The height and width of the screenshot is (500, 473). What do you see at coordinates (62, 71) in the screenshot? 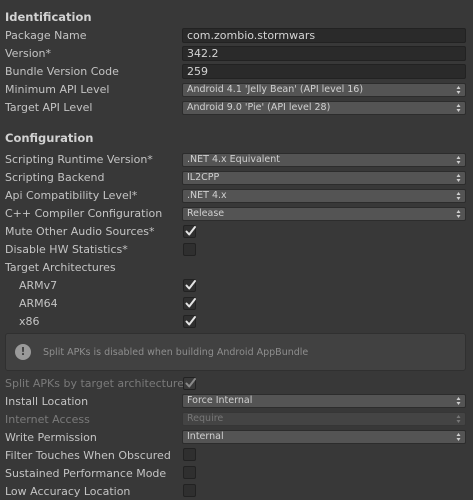
I see `bundle-version-code-label: Bundle Version Code` at bounding box center [62, 71].